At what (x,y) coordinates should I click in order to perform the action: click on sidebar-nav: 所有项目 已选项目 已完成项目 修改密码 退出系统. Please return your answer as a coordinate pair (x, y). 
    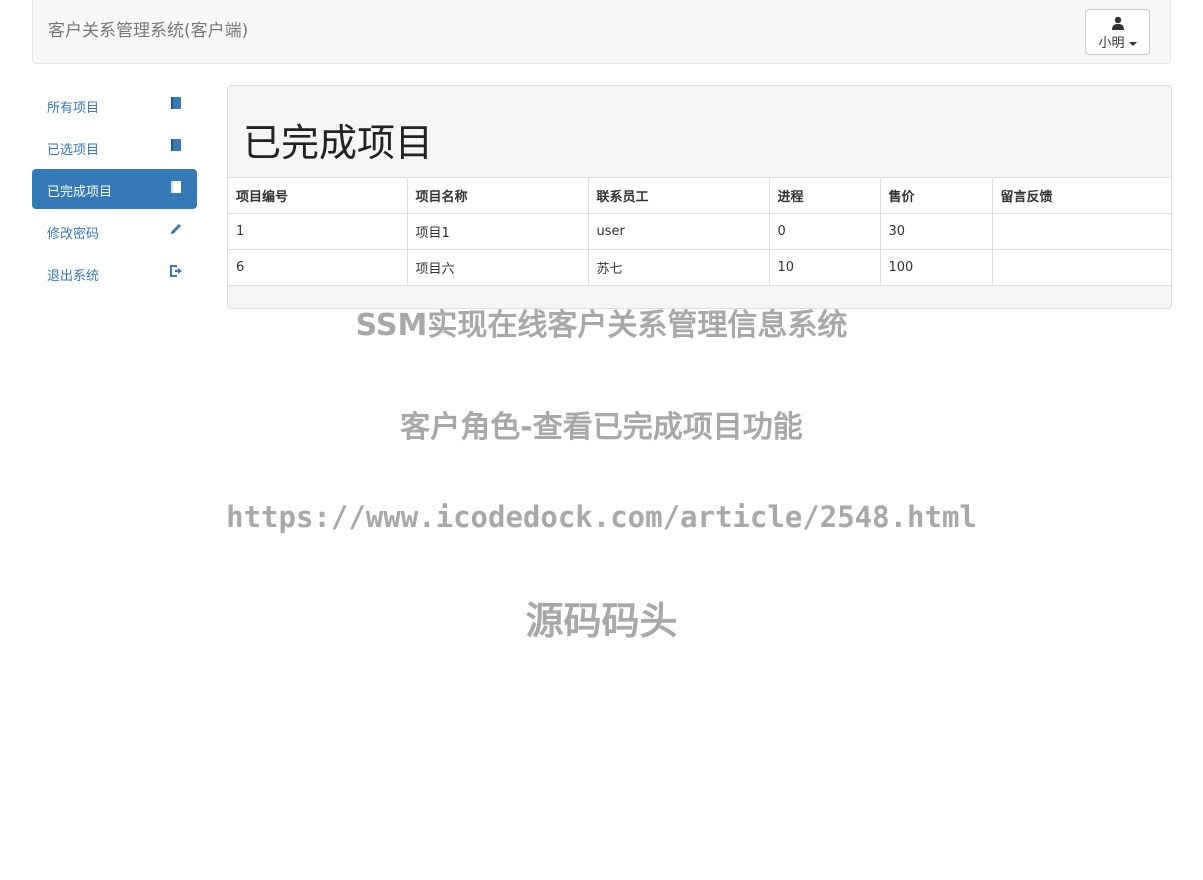
    Looking at the image, I should click on (114, 190).